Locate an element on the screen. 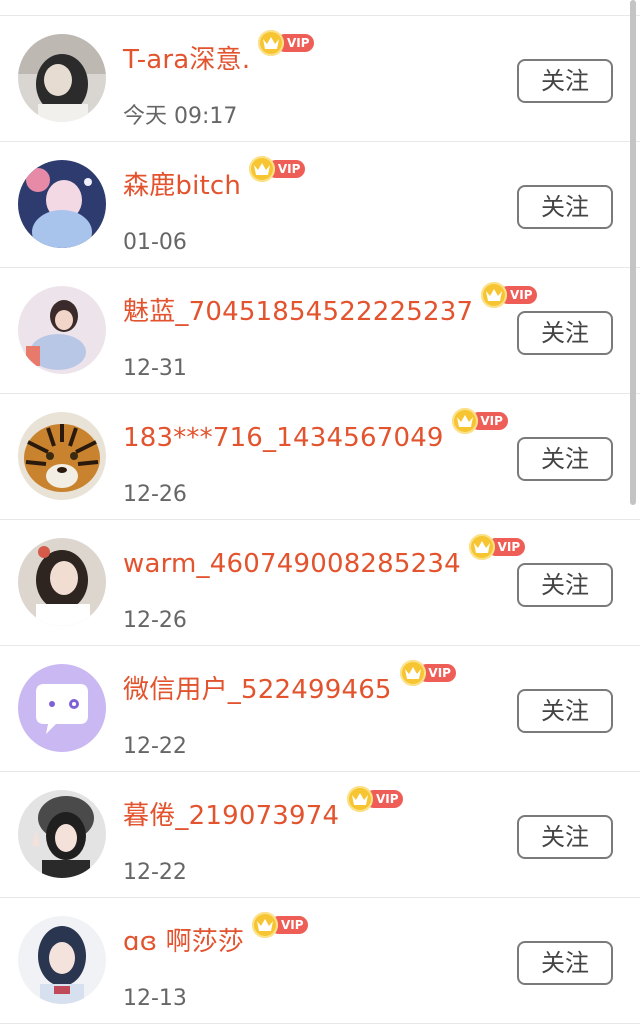  username: ɑɞ 啊莎莎 is located at coordinates (183, 942).